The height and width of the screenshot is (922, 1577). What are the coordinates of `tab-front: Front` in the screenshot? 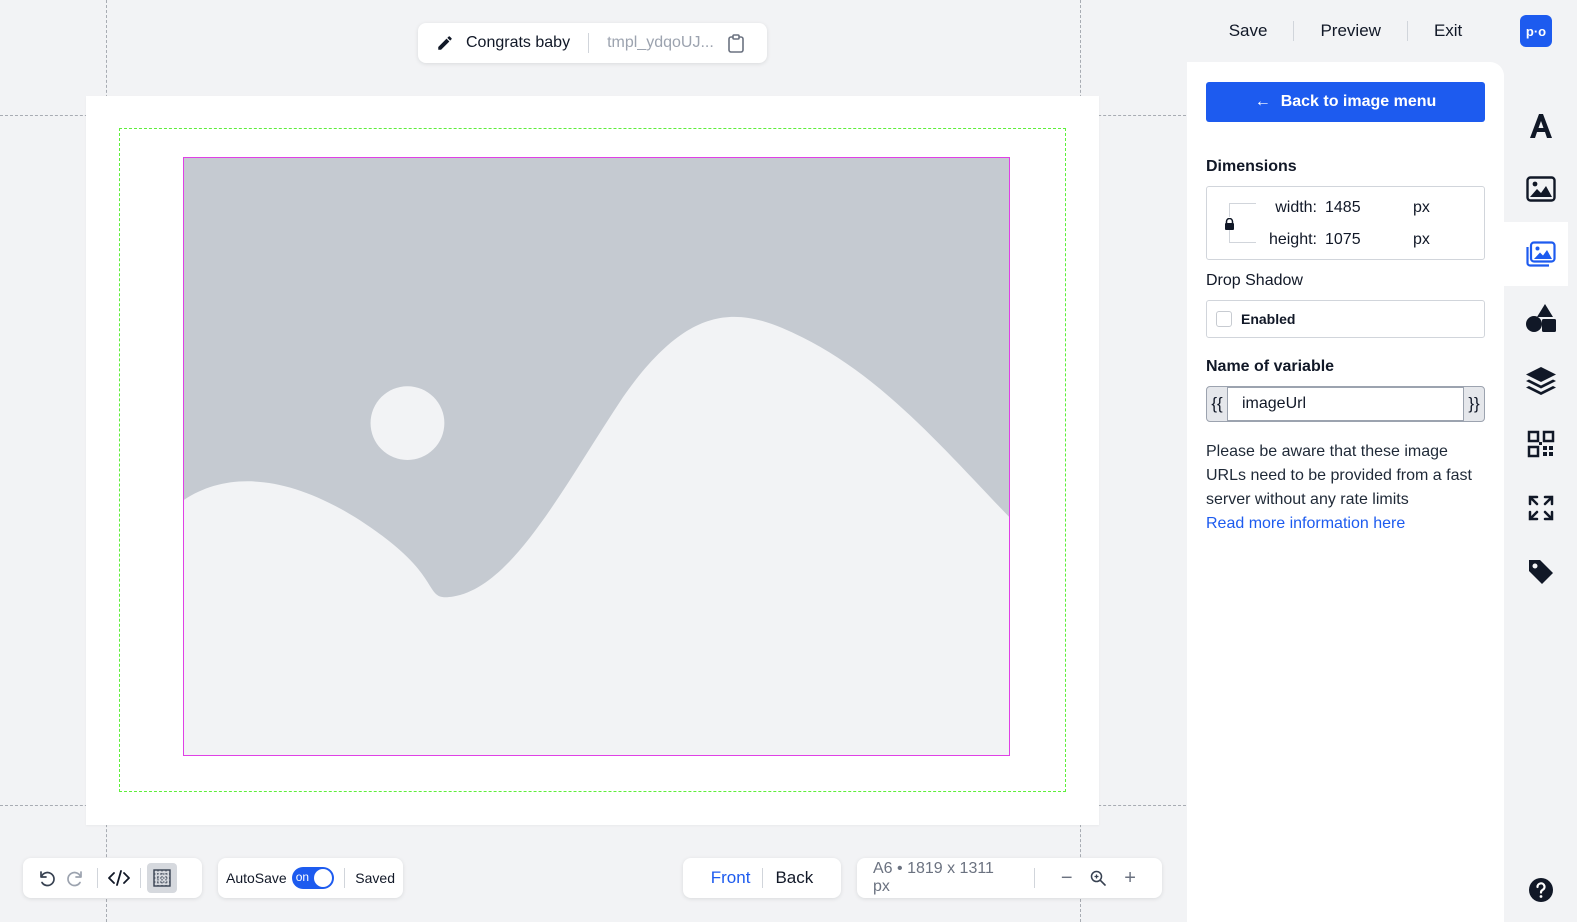 It's located at (731, 878).